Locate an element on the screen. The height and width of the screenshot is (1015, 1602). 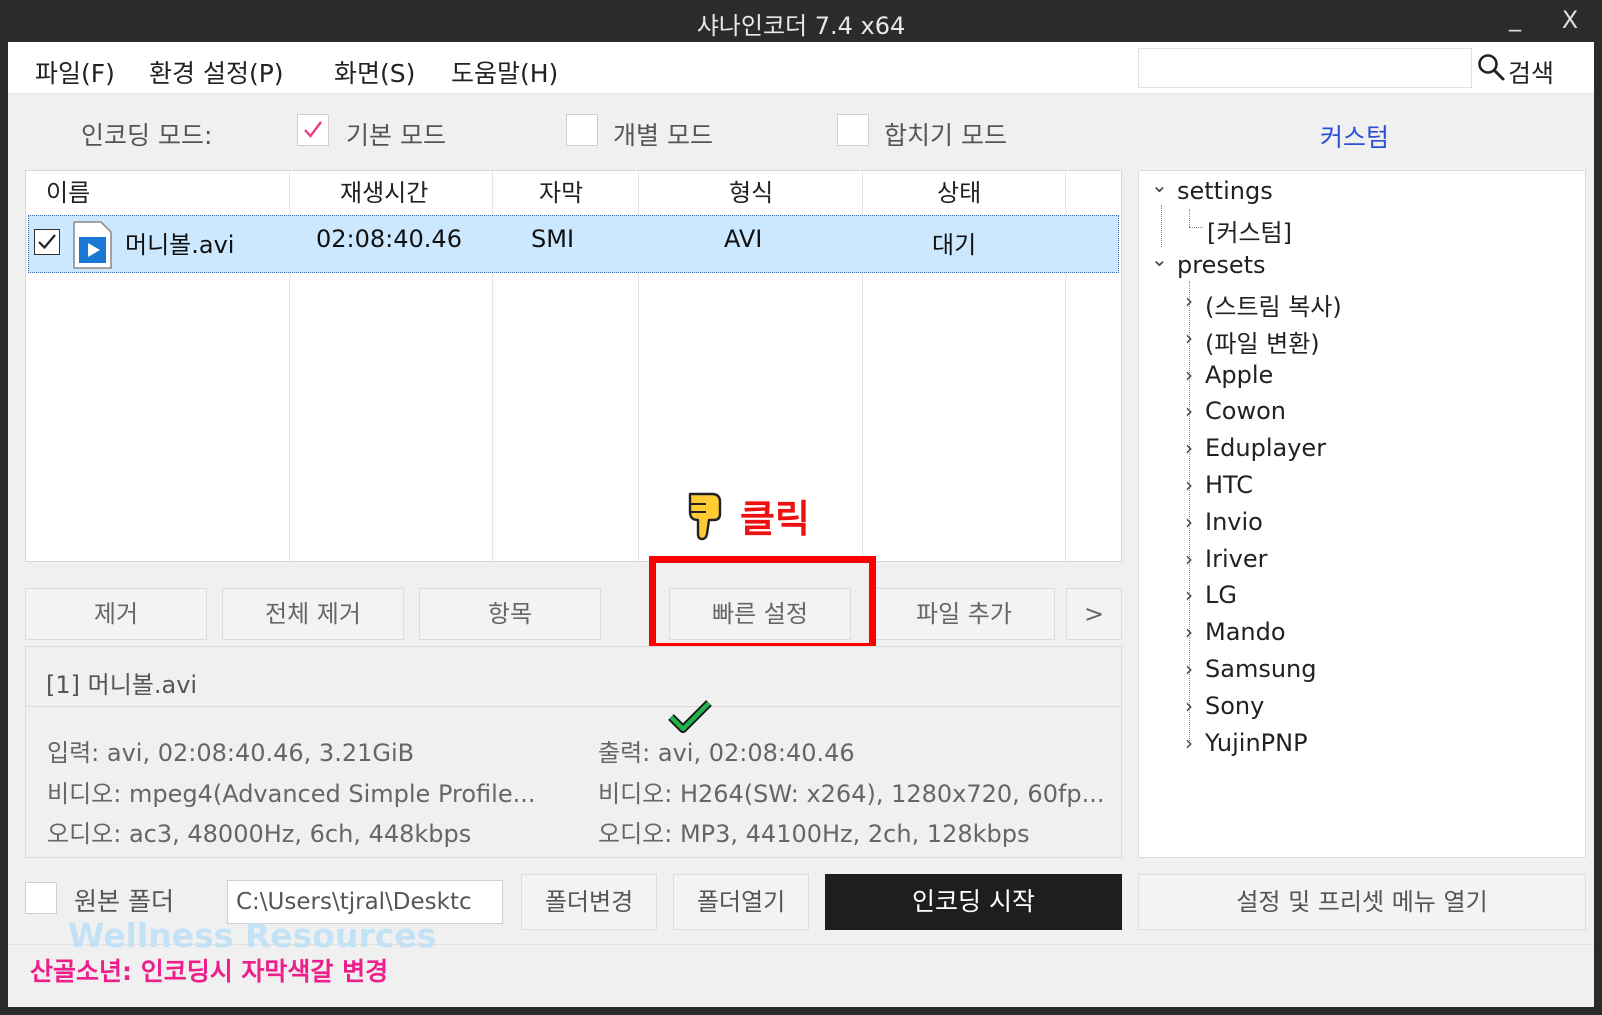
check-icon is located at coordinates (47, 242).